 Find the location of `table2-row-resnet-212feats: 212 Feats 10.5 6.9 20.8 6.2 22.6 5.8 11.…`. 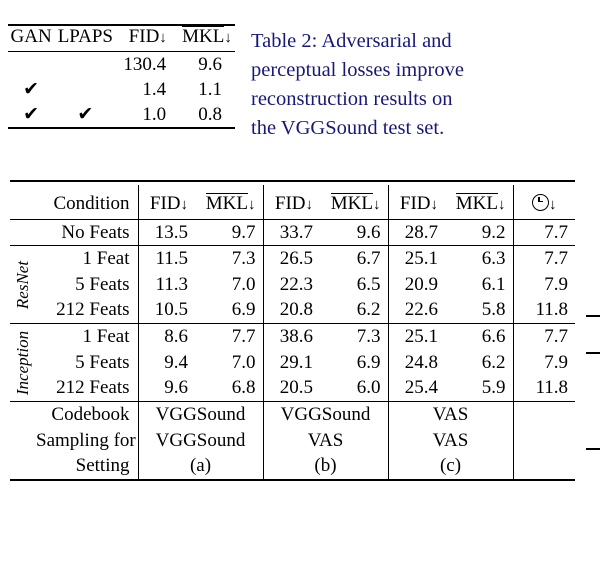

table2-row-resnet-212feats: 212 Feats 10.5 6.9 20.8 6.2 22.6 5.8 11.… is located at coordinates (292, 310).